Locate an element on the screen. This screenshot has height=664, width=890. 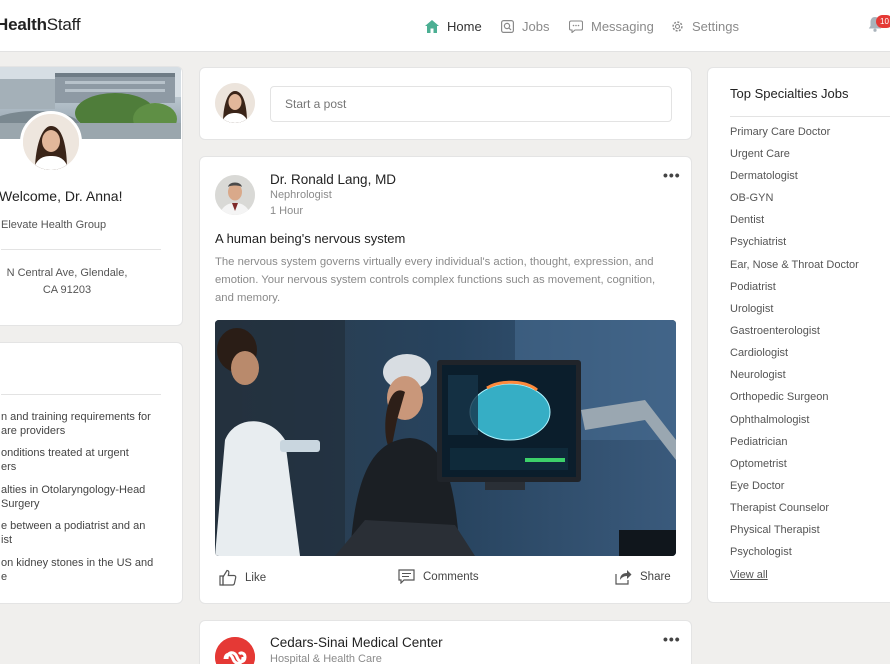
specialty-link: Dentist is located at coordinates (747, 220).